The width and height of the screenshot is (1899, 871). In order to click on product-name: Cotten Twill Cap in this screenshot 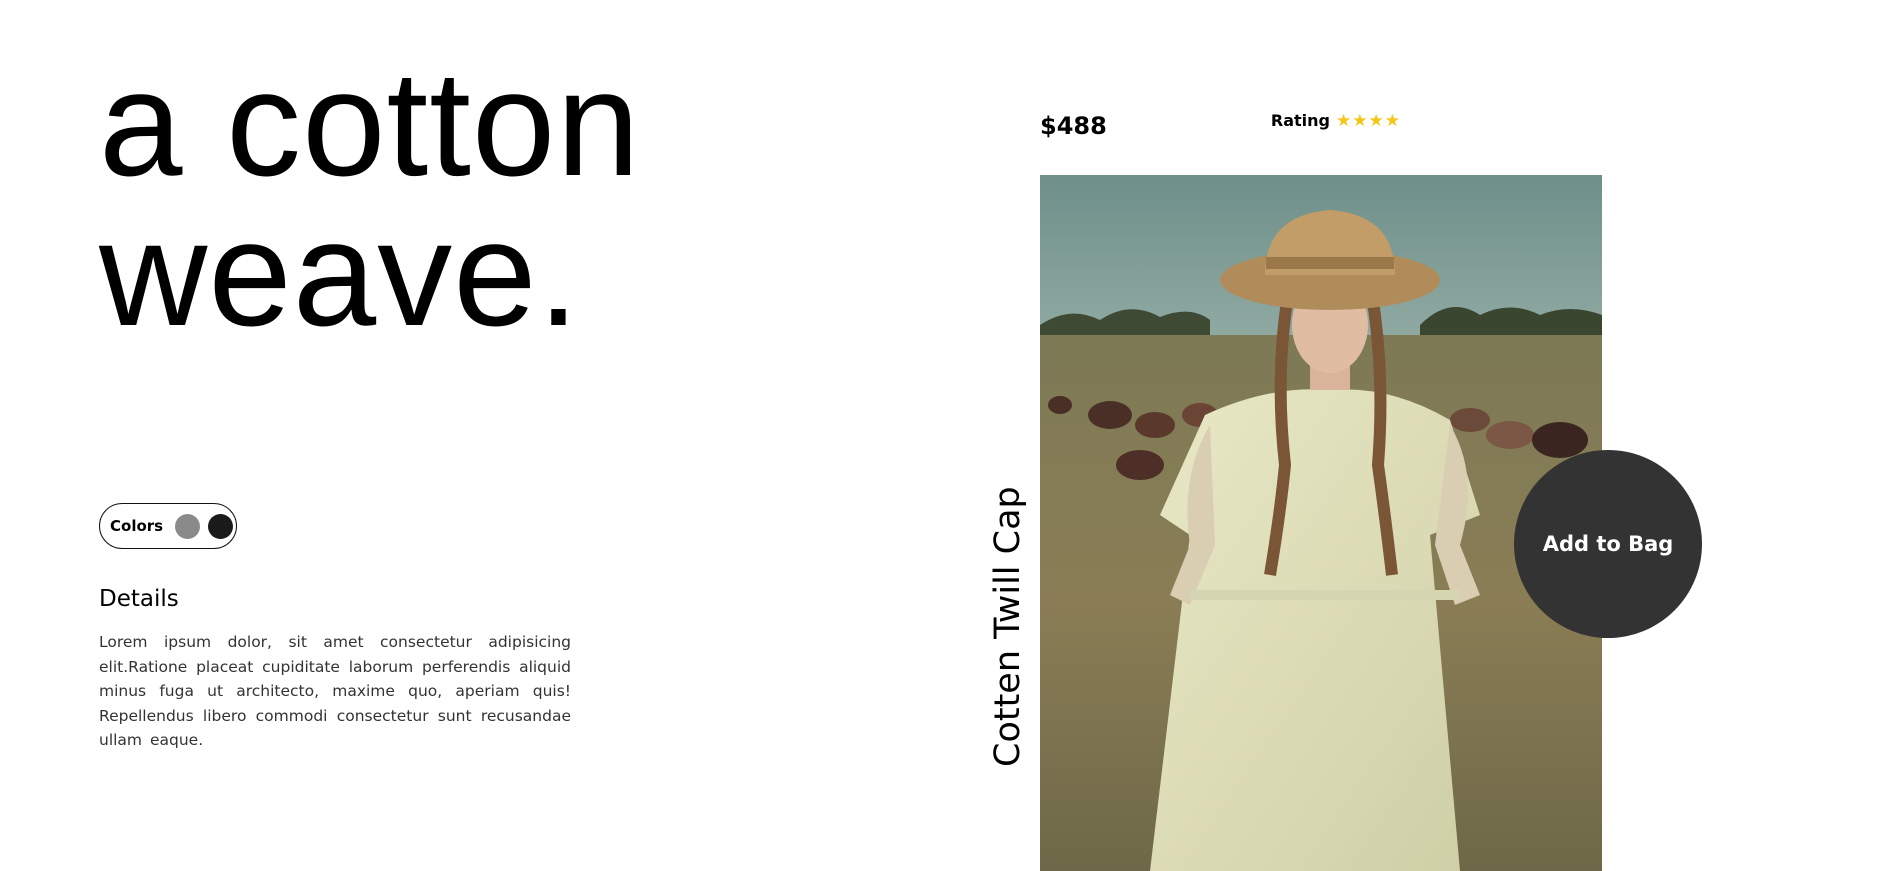, I will do `click(1008, 626)`.